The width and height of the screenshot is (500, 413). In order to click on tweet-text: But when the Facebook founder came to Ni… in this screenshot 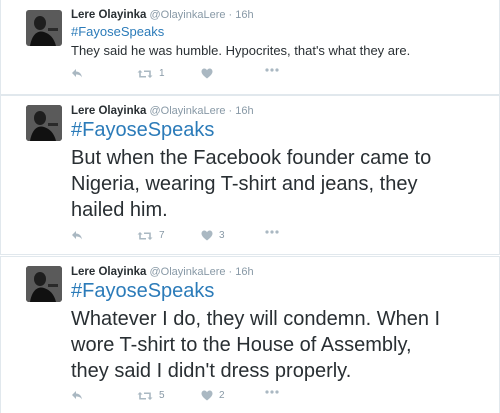, I will do `click(251, 184)`.